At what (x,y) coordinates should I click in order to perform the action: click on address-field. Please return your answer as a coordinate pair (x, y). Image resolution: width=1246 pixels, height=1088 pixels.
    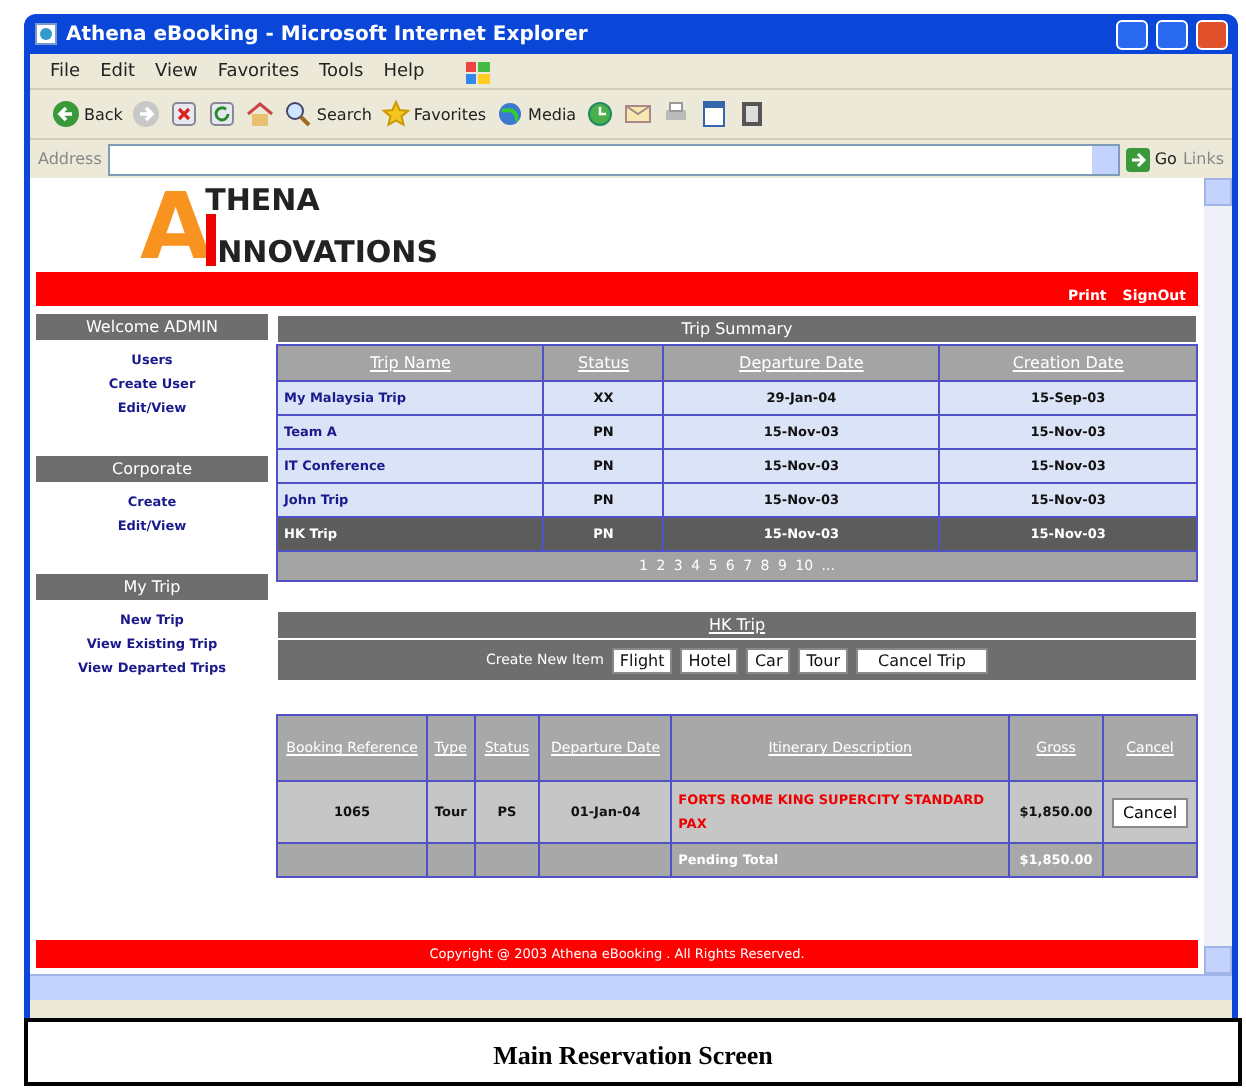
    Looking at the image, I should click on (614, 159).